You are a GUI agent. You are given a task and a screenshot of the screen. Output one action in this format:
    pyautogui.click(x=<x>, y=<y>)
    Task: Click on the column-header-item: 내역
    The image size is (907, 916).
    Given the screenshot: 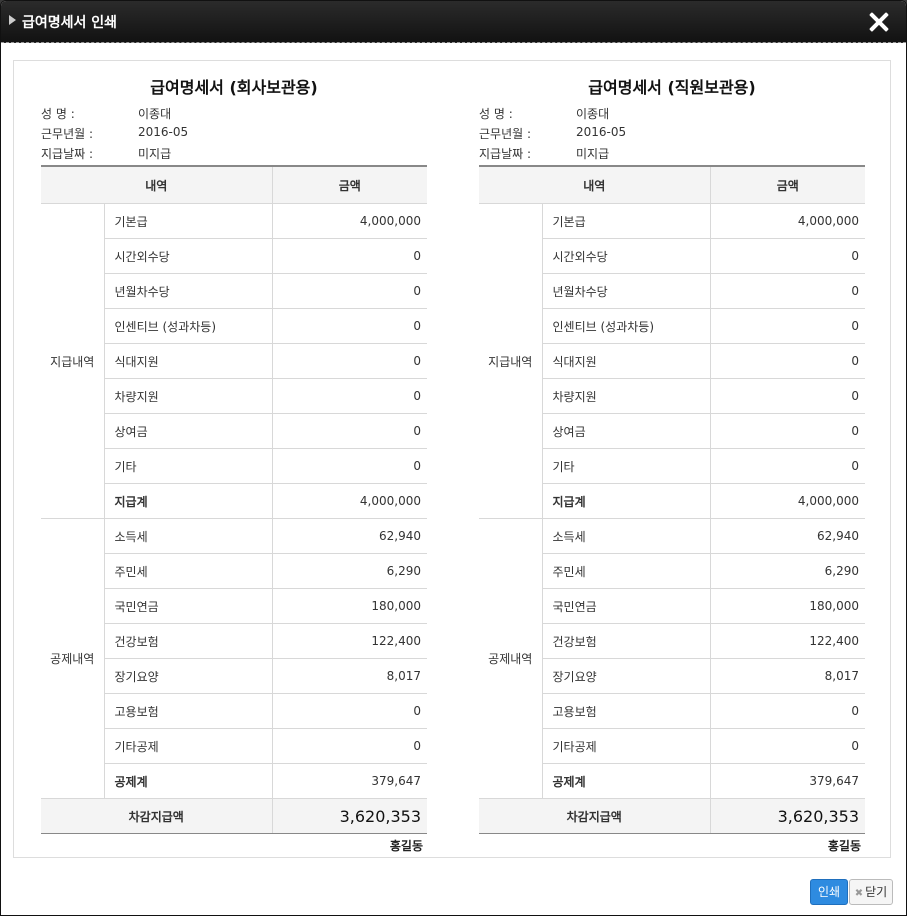 What is the action you would take?
    pyautogui.click(x=595, y=184)
    